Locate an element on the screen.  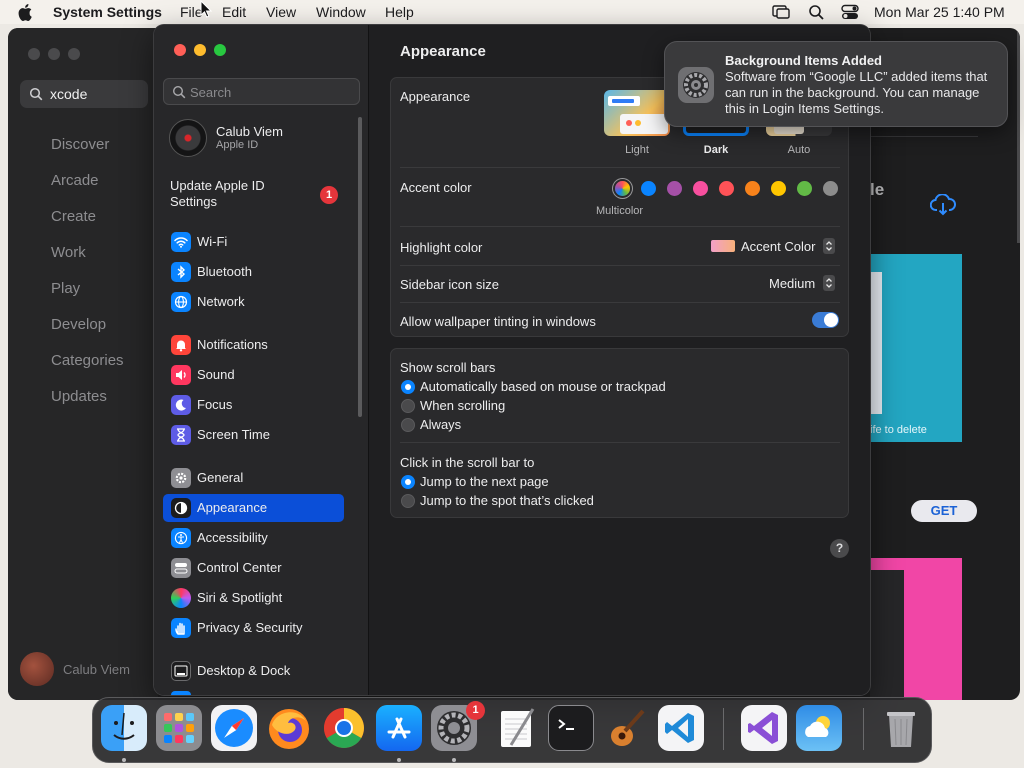
accent-swatch-multicolor is located at coordinates (622, 188).